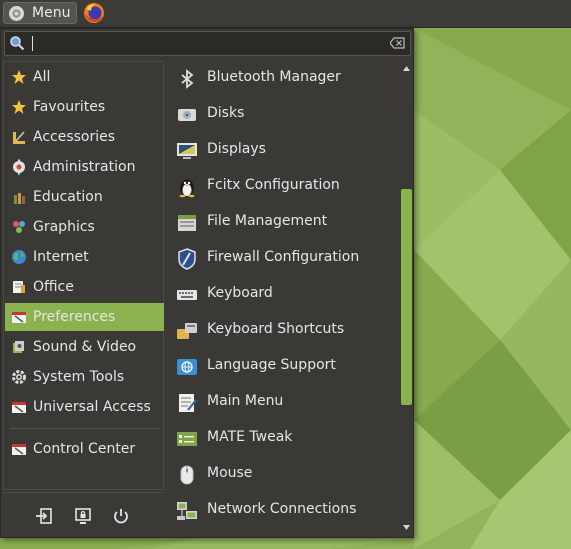 The width and height of the screenshot is (571, 549). I want to click on universal-access-icon, so click(19, 407).